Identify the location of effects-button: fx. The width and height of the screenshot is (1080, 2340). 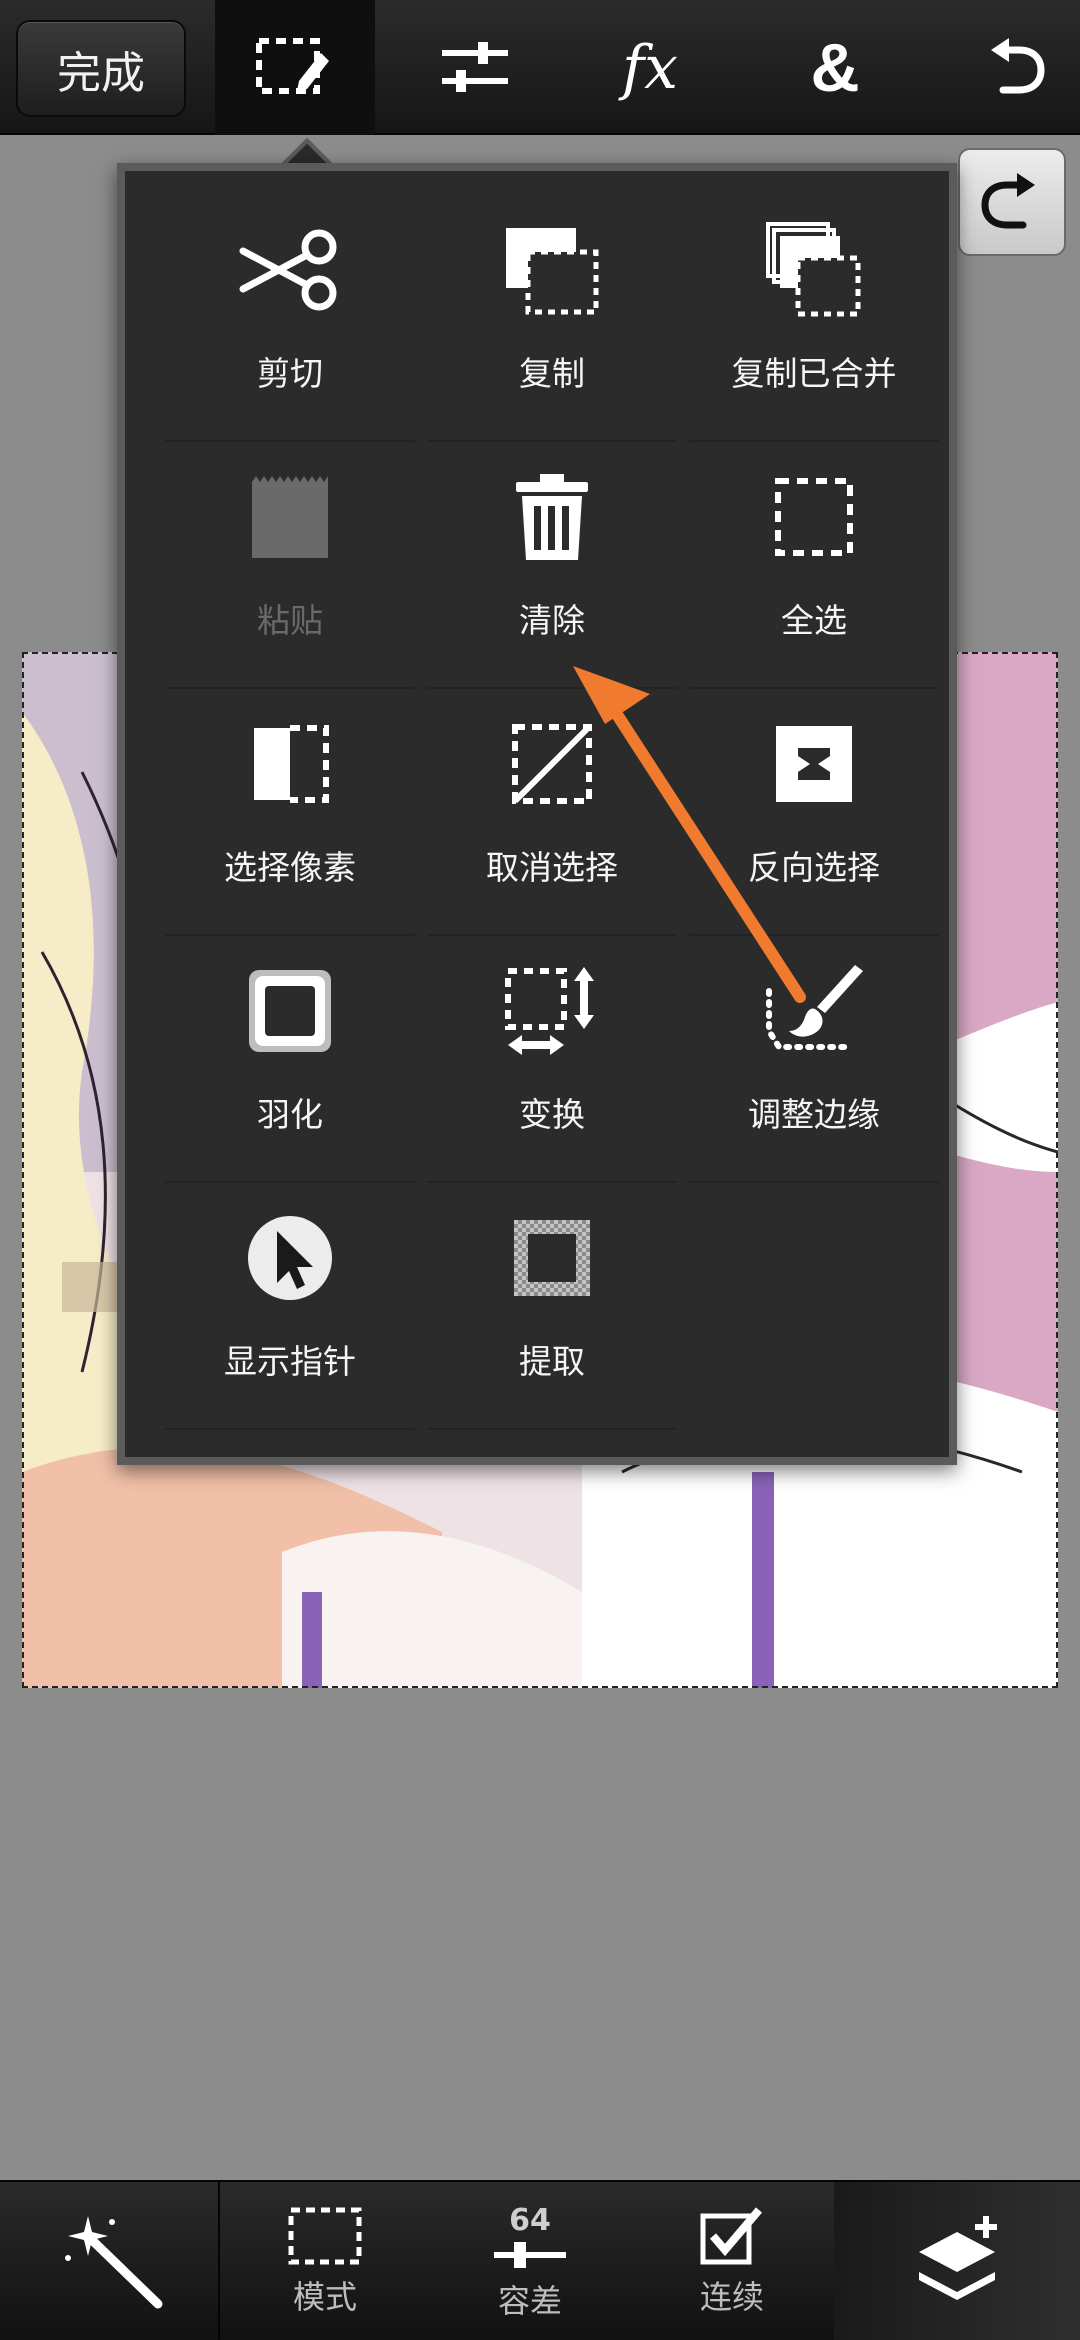
(650, 67).